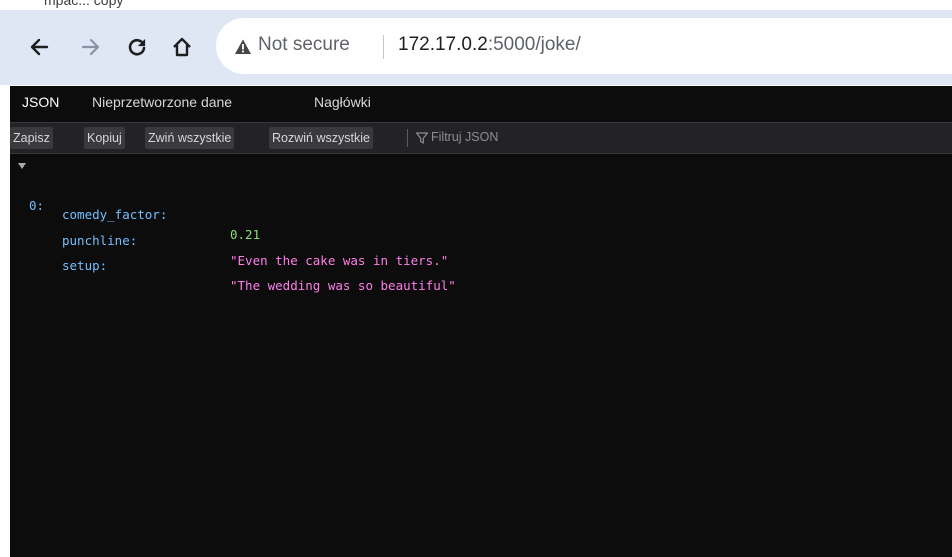 The width and height of the screenshot is (952, 557). I want to click on url-text: 172.17.0.2:5000/joke/, so click(489, 45).